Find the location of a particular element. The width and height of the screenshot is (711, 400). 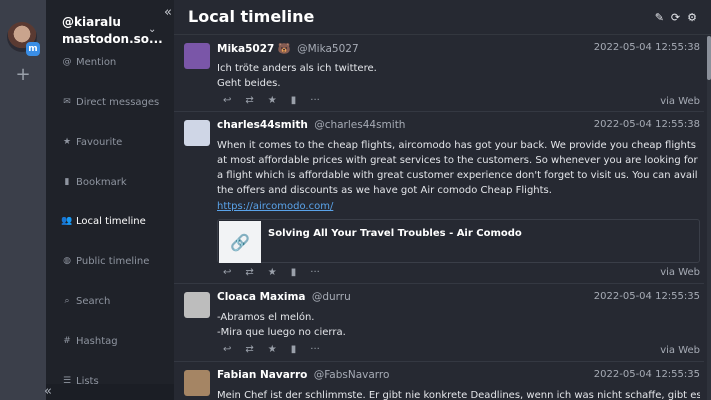

sidebar-item-direct-messages: ✉ Direct messages is located at coordinates (110, 102).